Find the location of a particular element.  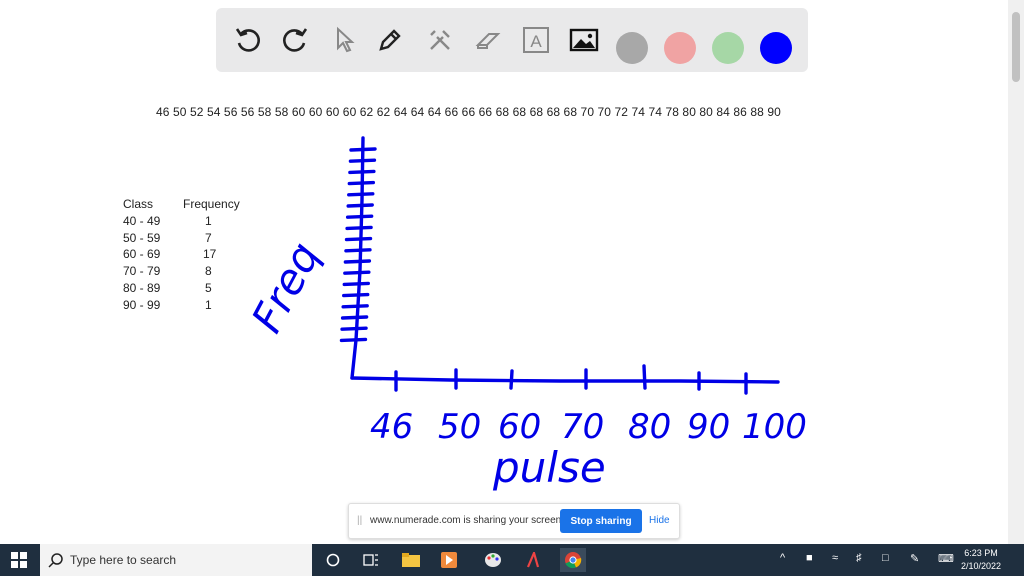

chrome-icon is located at coordinates (573, 560).